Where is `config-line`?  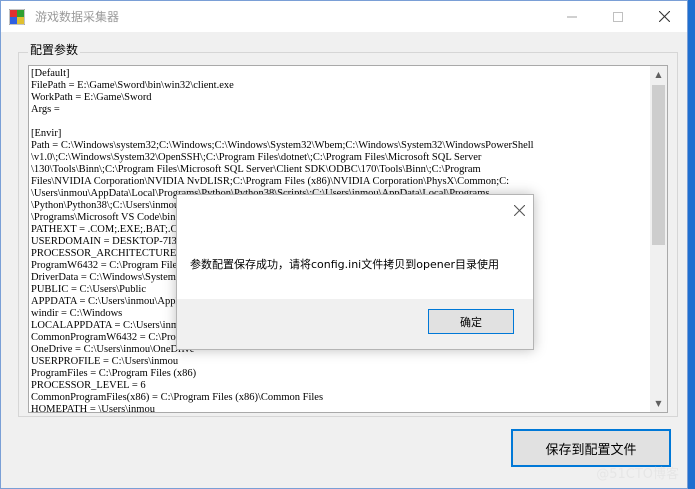 config-line is located at coordinates (340, 122).